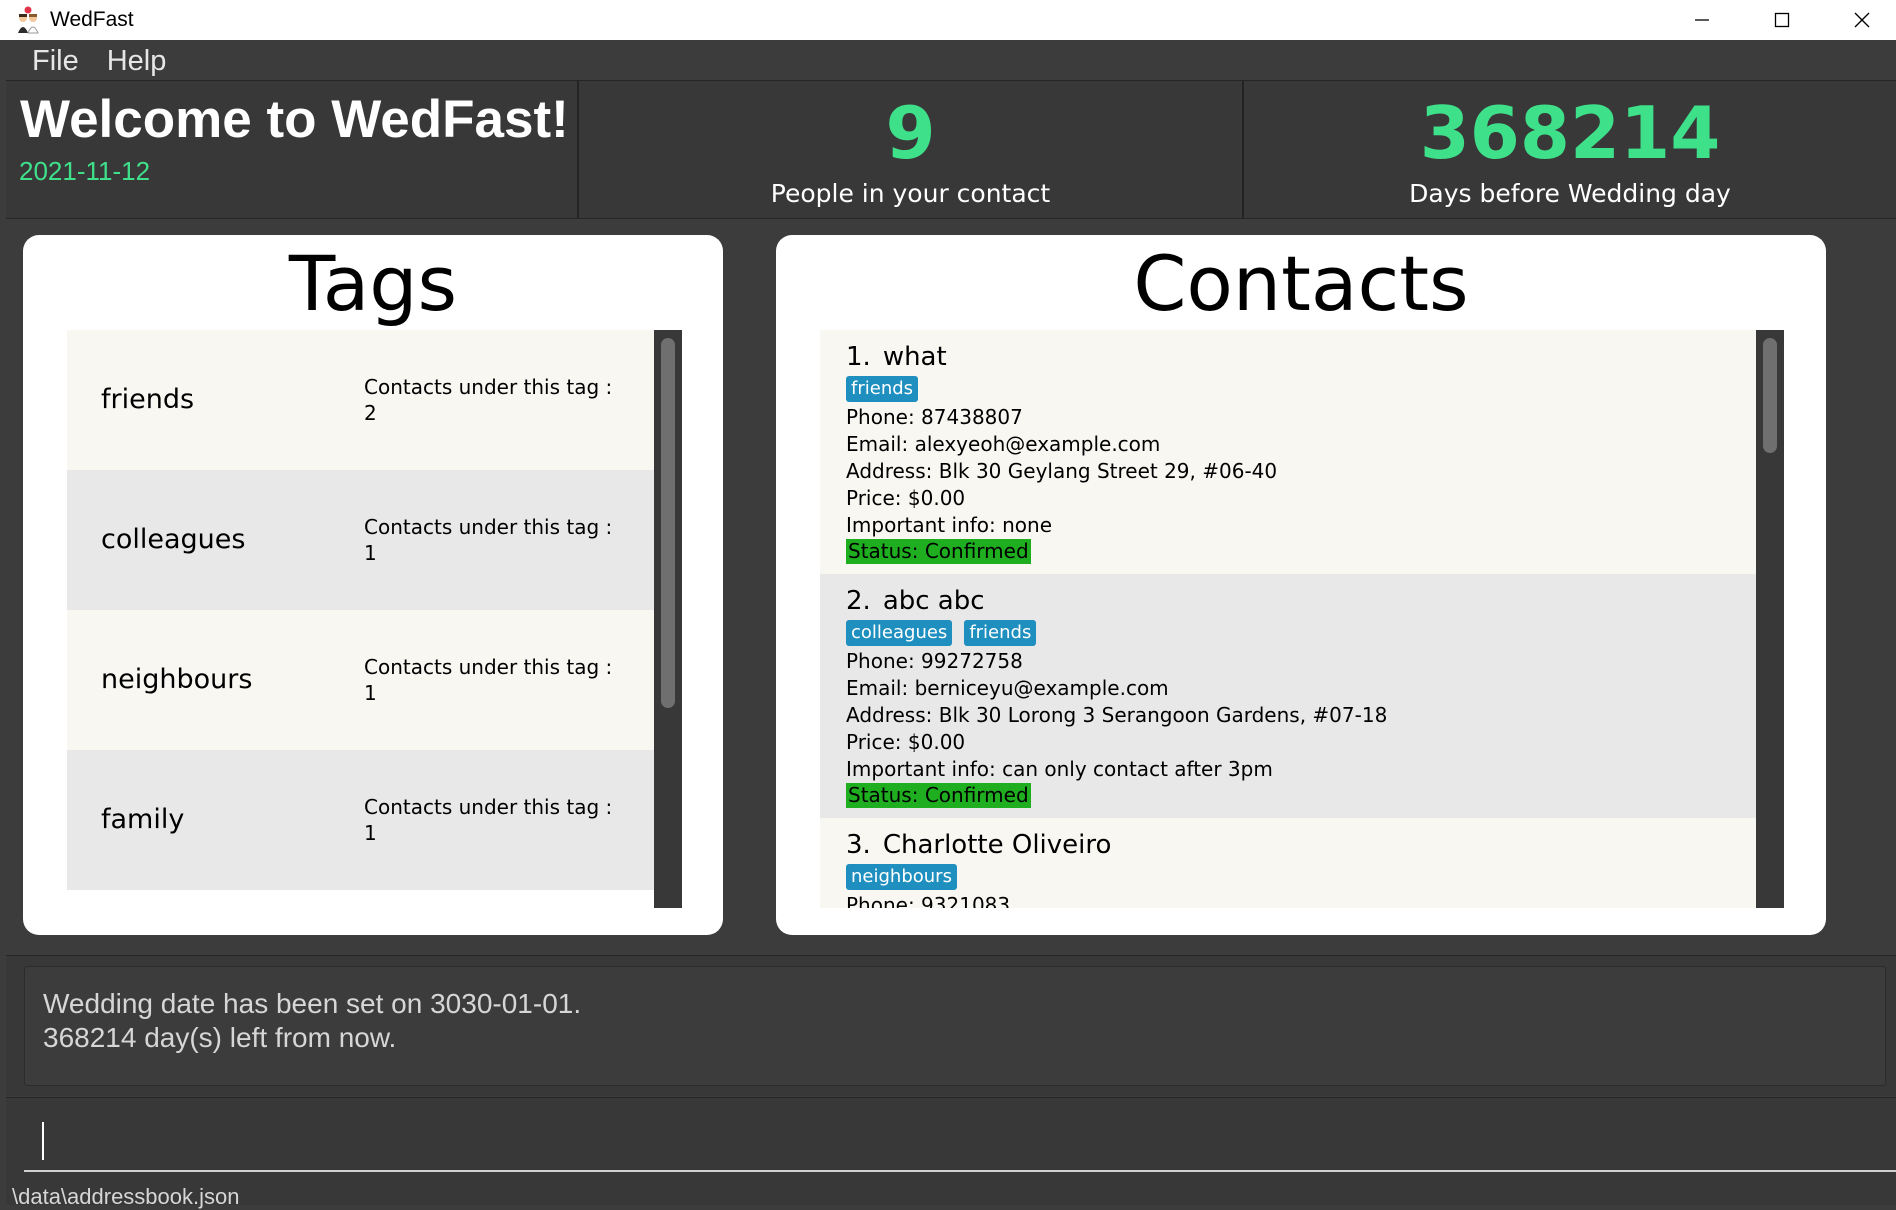 The image size is (1896, 1210). I want to click on tags-heading: Tags, so click(373, 283).